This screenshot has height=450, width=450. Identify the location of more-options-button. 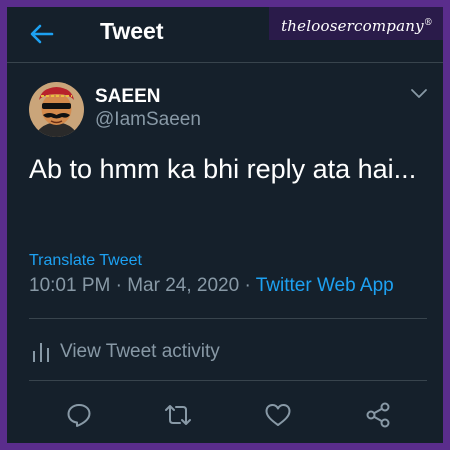
(419, 93).